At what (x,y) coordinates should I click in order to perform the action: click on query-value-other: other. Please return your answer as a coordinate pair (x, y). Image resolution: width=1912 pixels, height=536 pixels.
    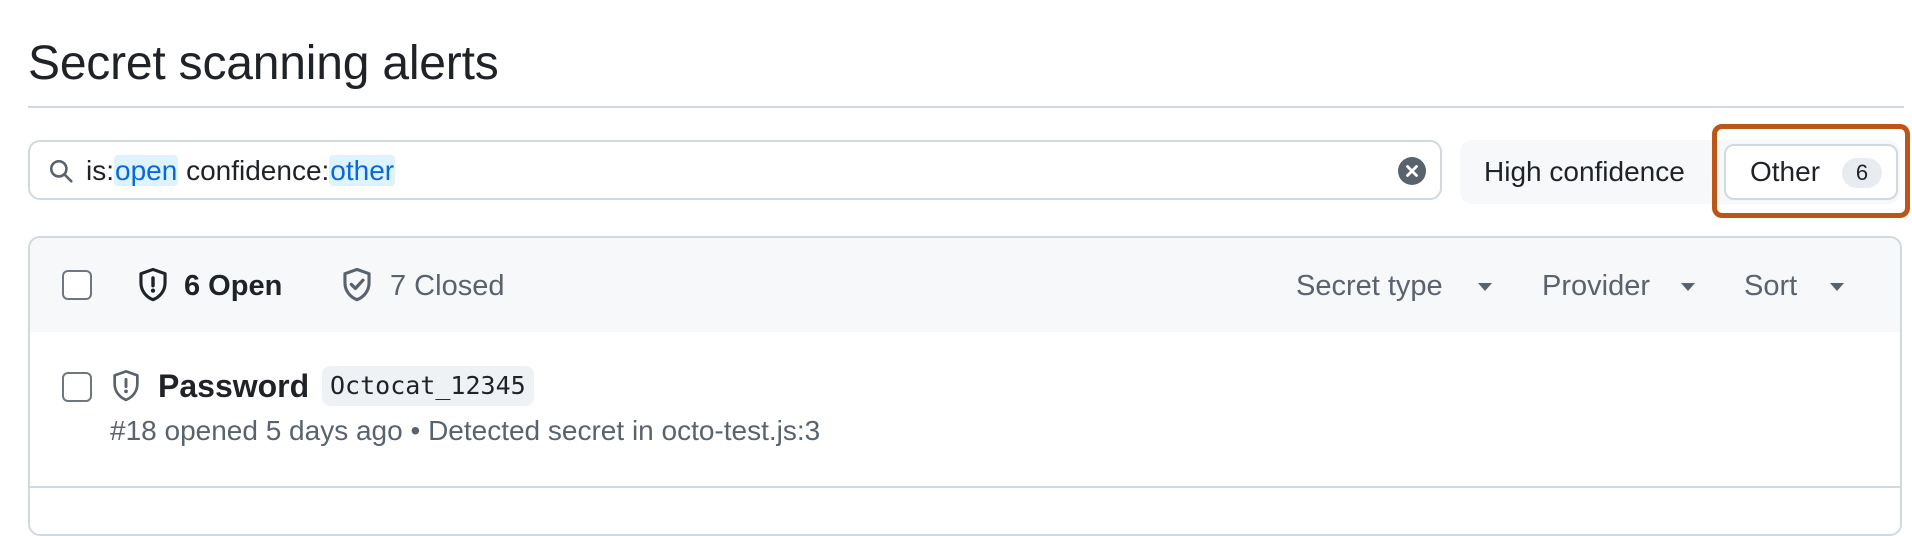
    Looking at the image, I should click on (362, 170).